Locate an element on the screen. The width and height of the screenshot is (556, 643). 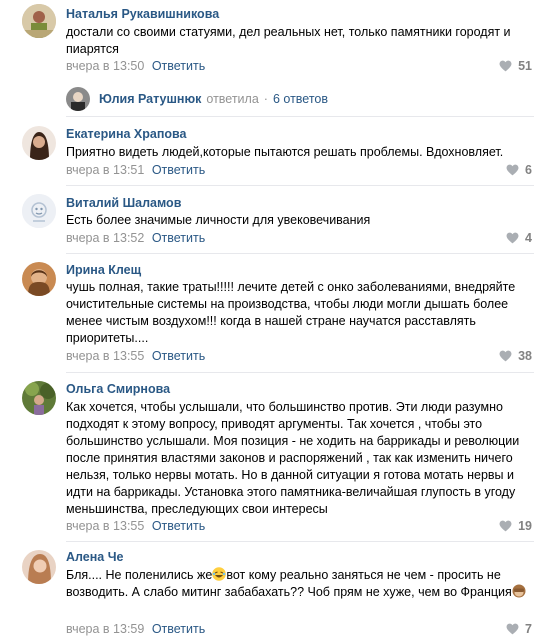
like-count: 4 is located at coordinates (528, 238).